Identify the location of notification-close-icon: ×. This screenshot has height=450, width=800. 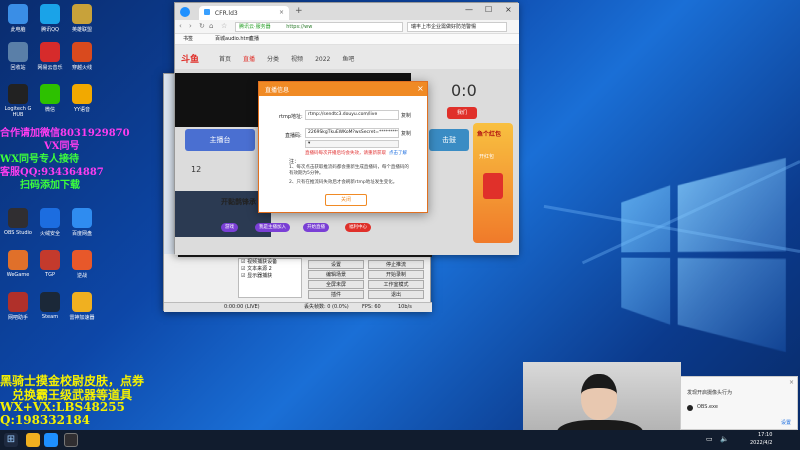
(791, 382).